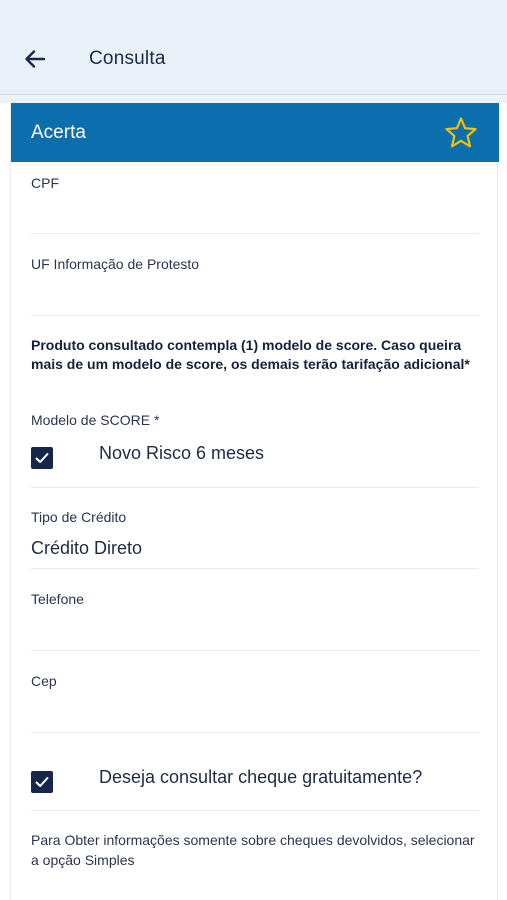  I want to click on arrow-left-icon, so click(35, 59).